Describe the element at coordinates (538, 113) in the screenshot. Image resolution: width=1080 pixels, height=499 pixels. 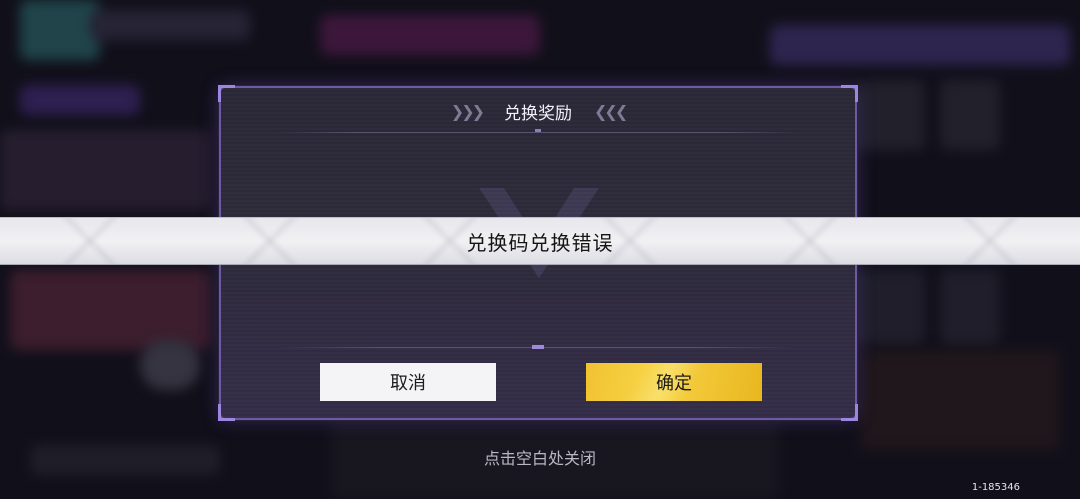
I see `dialog-title: 兑换奖励` at that location.